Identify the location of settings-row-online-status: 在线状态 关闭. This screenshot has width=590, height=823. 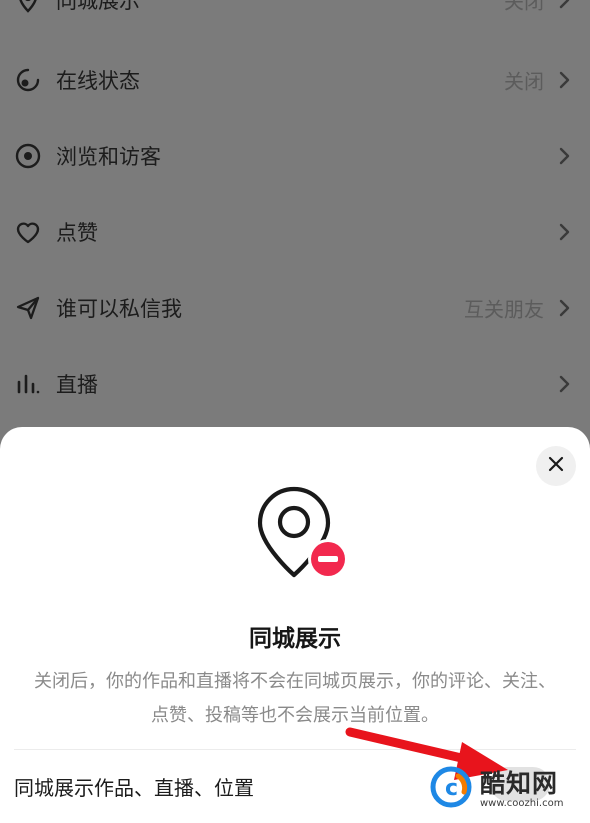
(295, 80).